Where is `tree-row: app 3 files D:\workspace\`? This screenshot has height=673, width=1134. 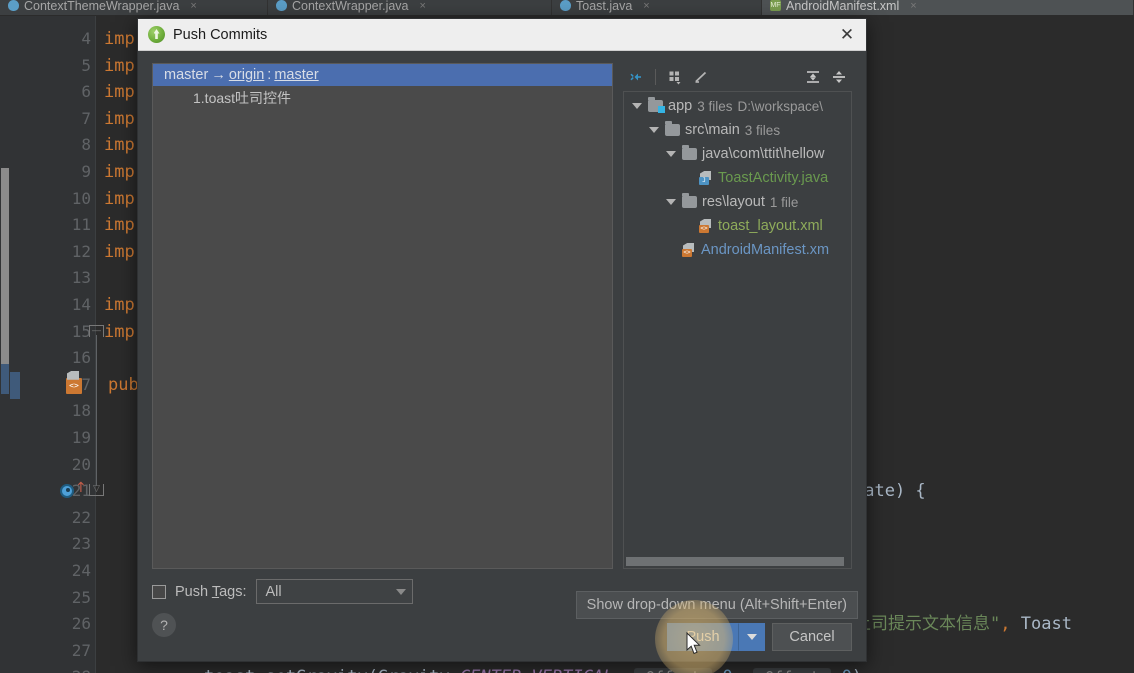 tree-row: app 3 files D:\workspace\ is located at coordinates (737, 106).